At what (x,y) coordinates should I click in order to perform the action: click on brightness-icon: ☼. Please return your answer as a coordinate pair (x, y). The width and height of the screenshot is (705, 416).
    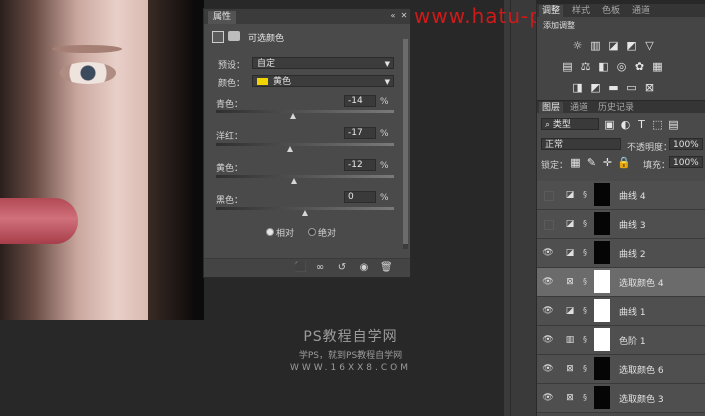
    Looking at the image, I should click on (577, 45).